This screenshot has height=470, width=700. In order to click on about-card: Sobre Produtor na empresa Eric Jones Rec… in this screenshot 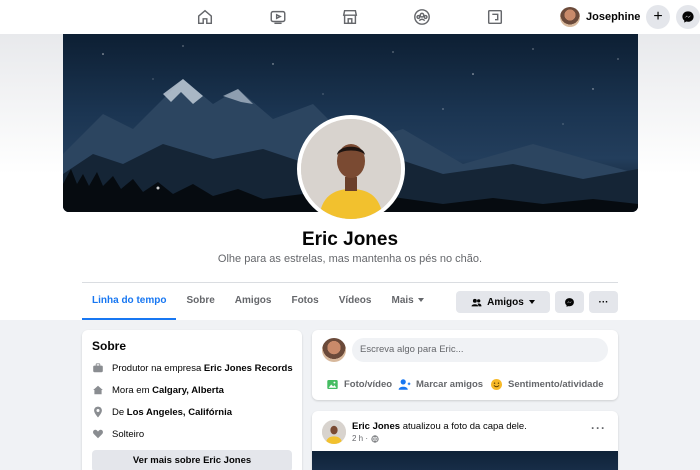, I will do `click(192, 400)`.